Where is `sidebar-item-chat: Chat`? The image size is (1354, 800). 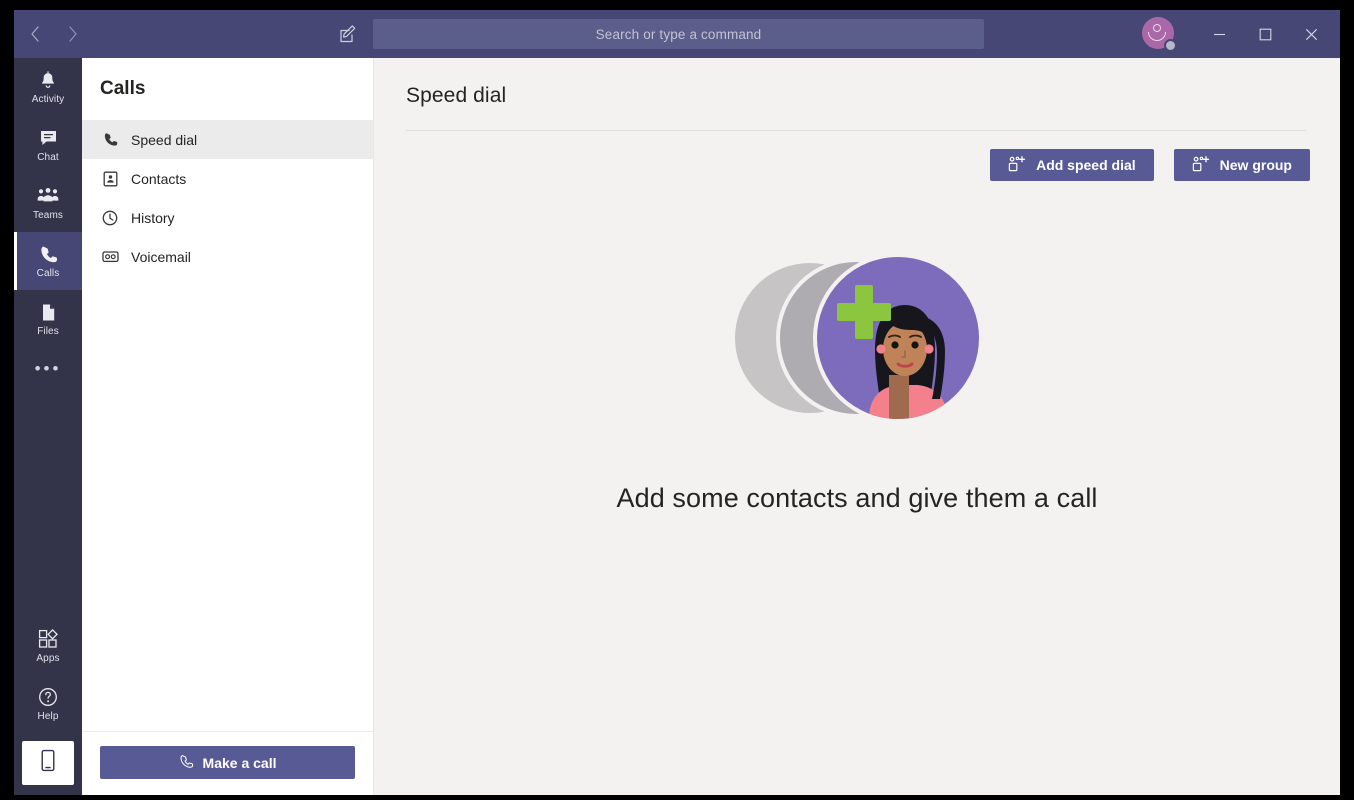
sidebar-item-chat: Chat is located at coordinates (48, 145).